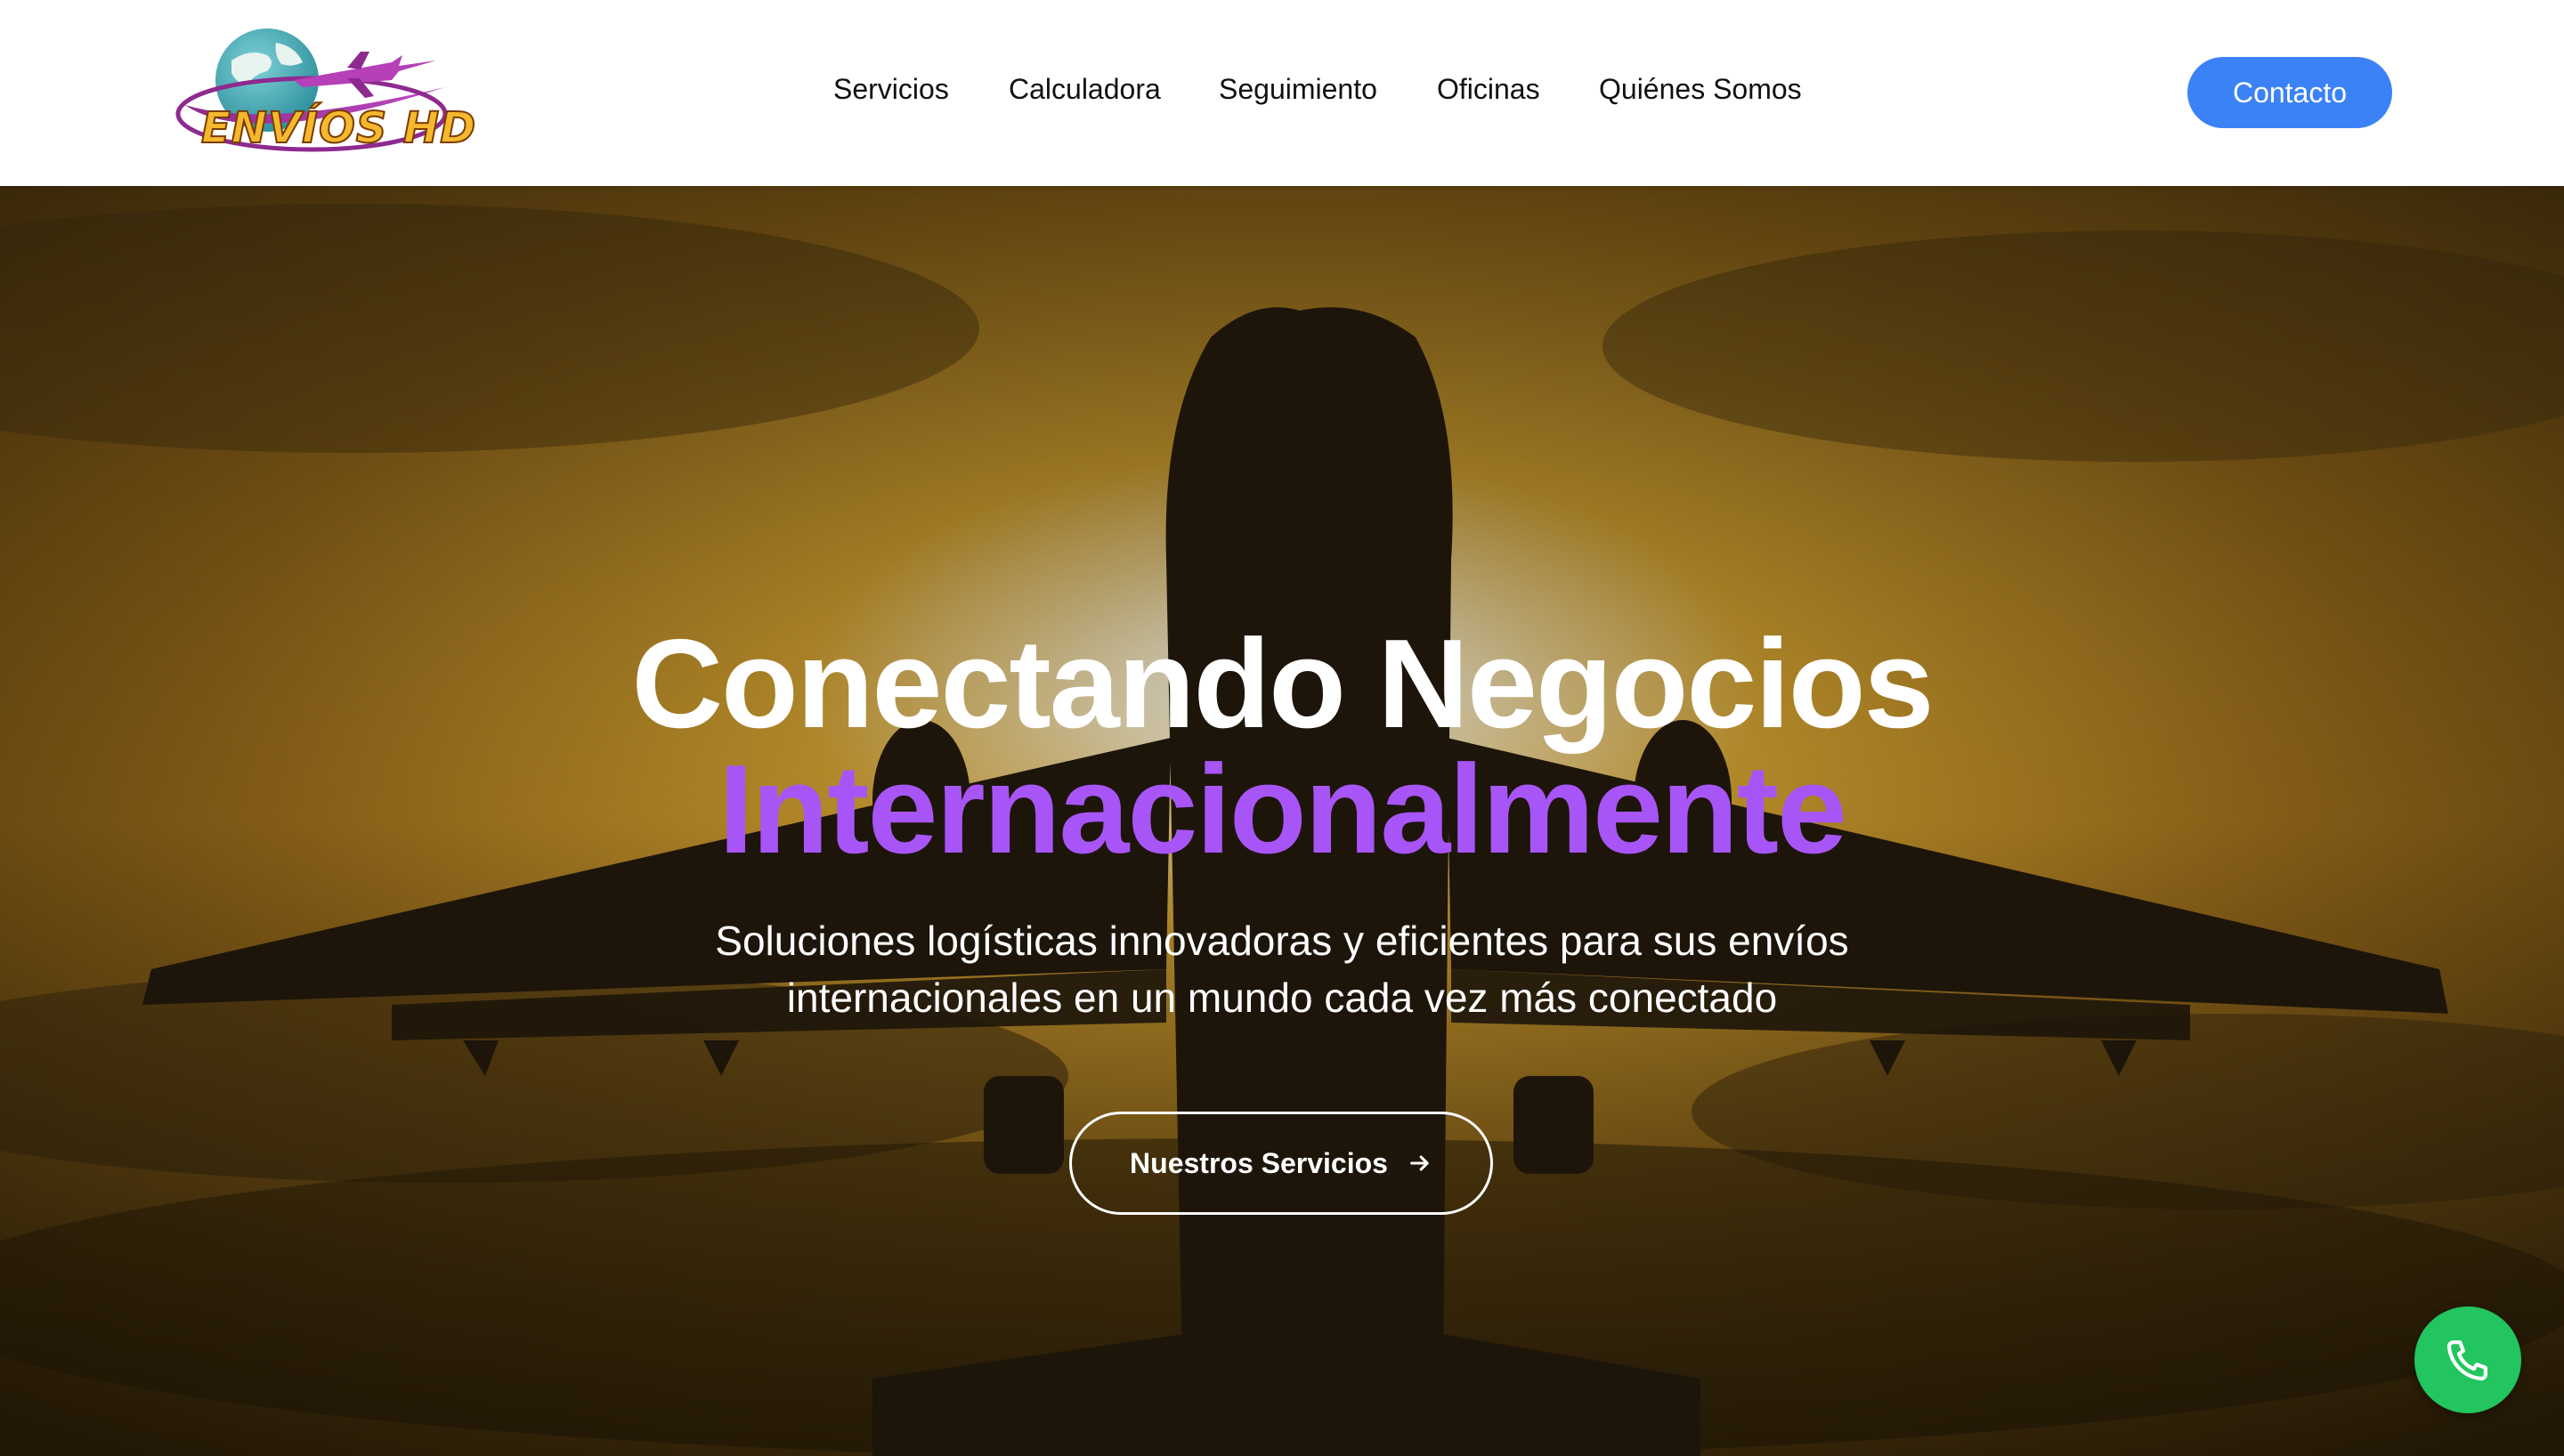 Image resolution: width=2564 pixels, height=1456 pixels. I want to click on phone-icon, so click(2466, 1360).